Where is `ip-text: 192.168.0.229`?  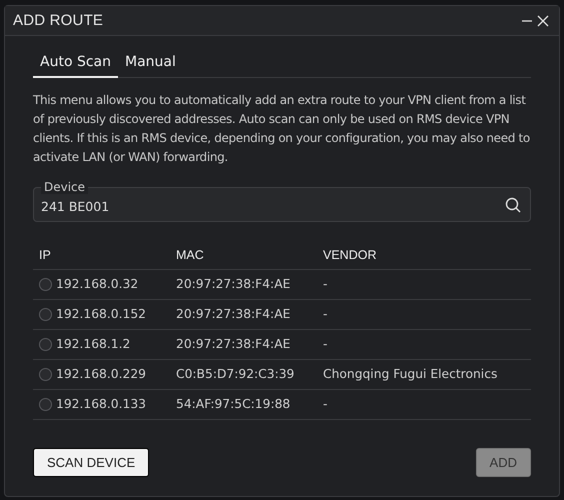 ip-text: 192.168.0.229 is located at coordinates (101, 374).